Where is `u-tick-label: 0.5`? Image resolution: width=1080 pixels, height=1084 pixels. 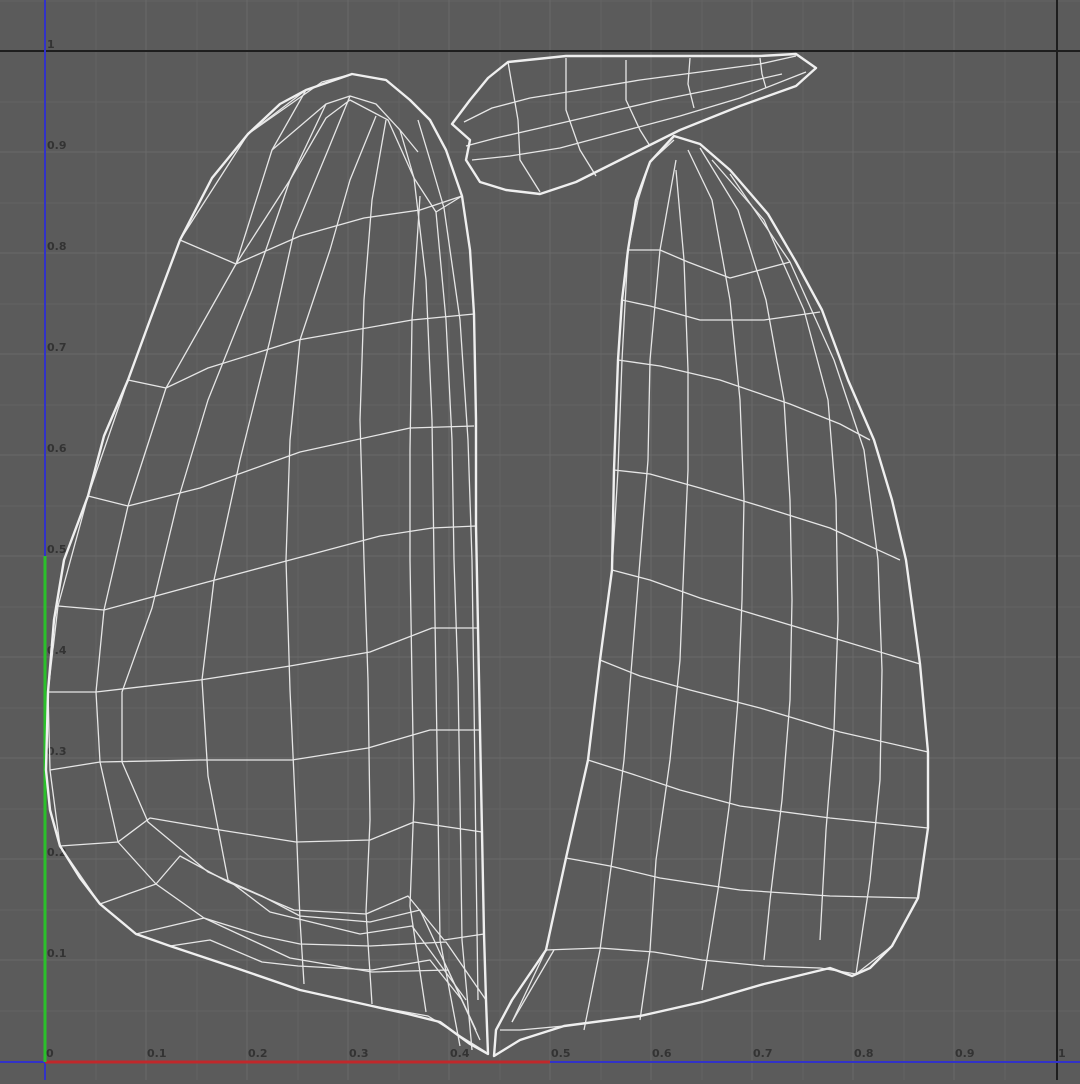 u-tick-label: 0.5 is located at coordinates (561, 1053).